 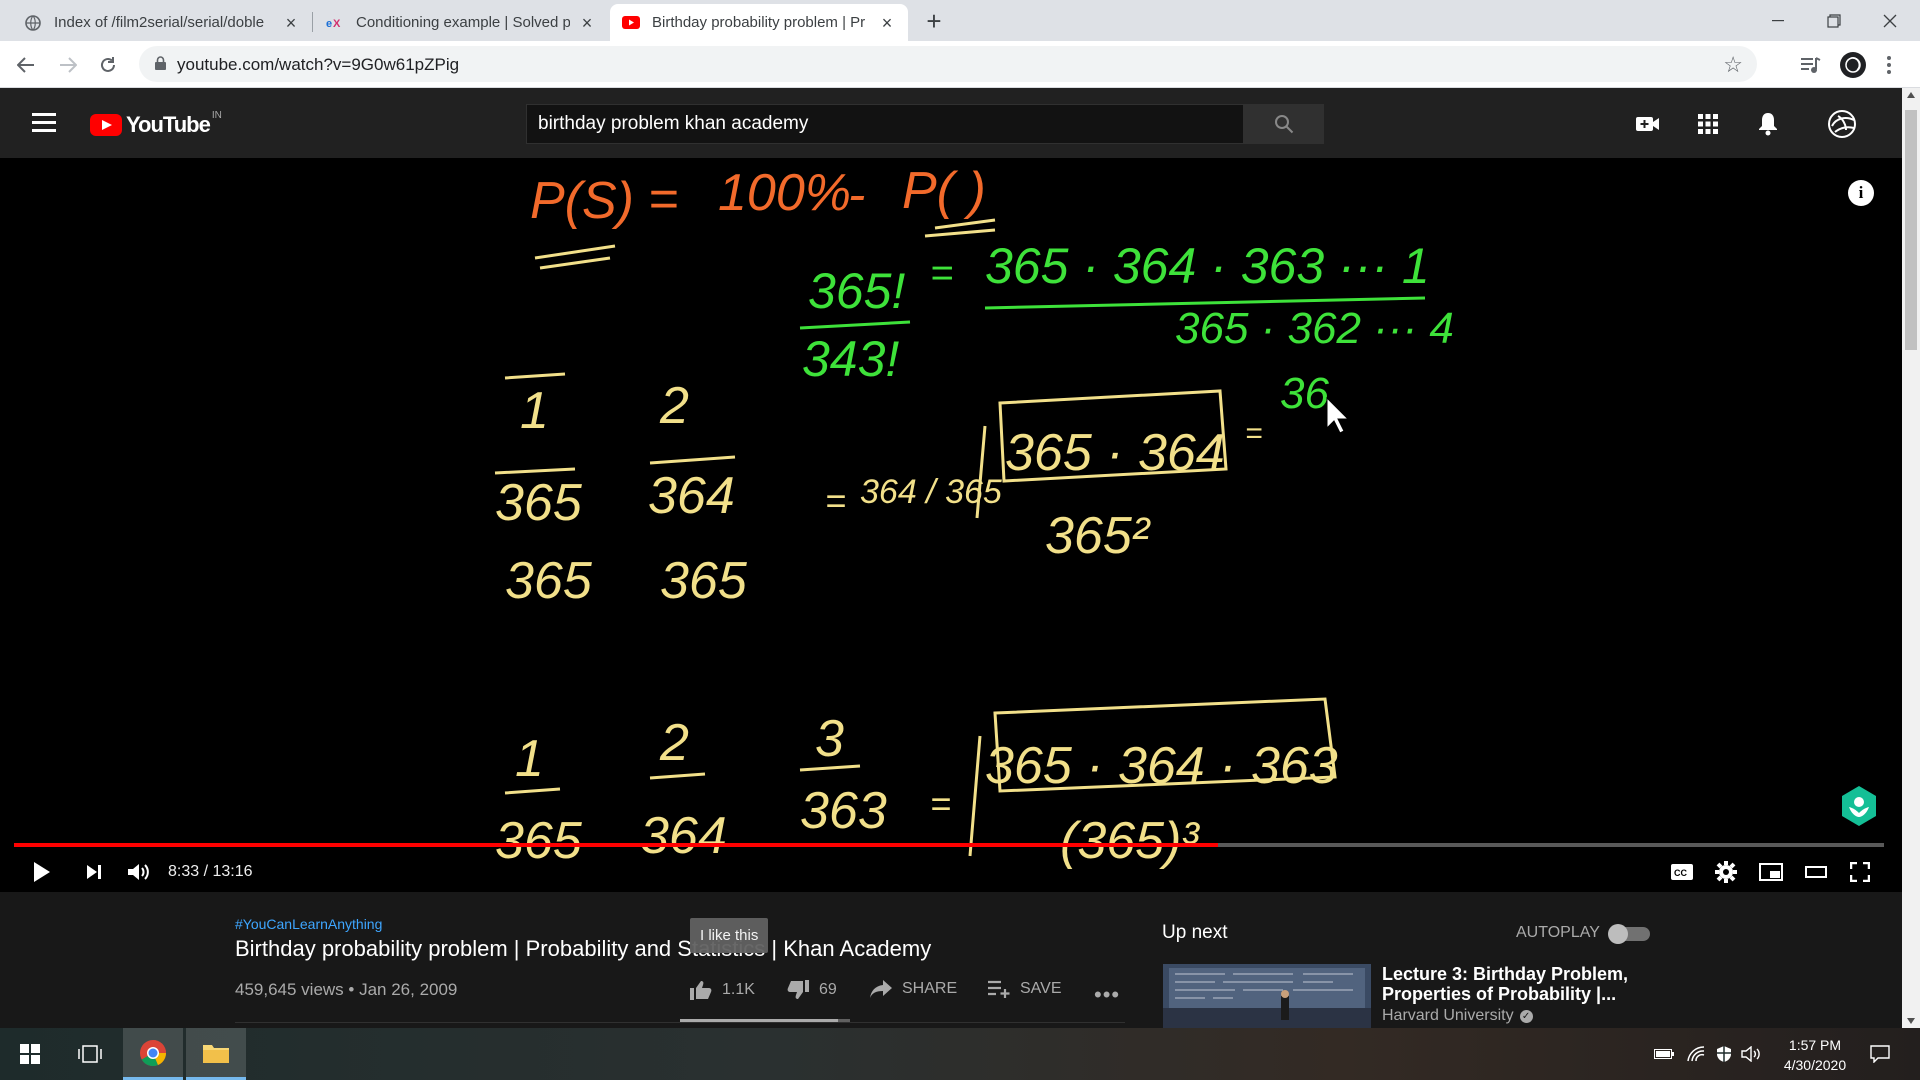 I want to click on youtube-icon, so click(x=631, y=23).